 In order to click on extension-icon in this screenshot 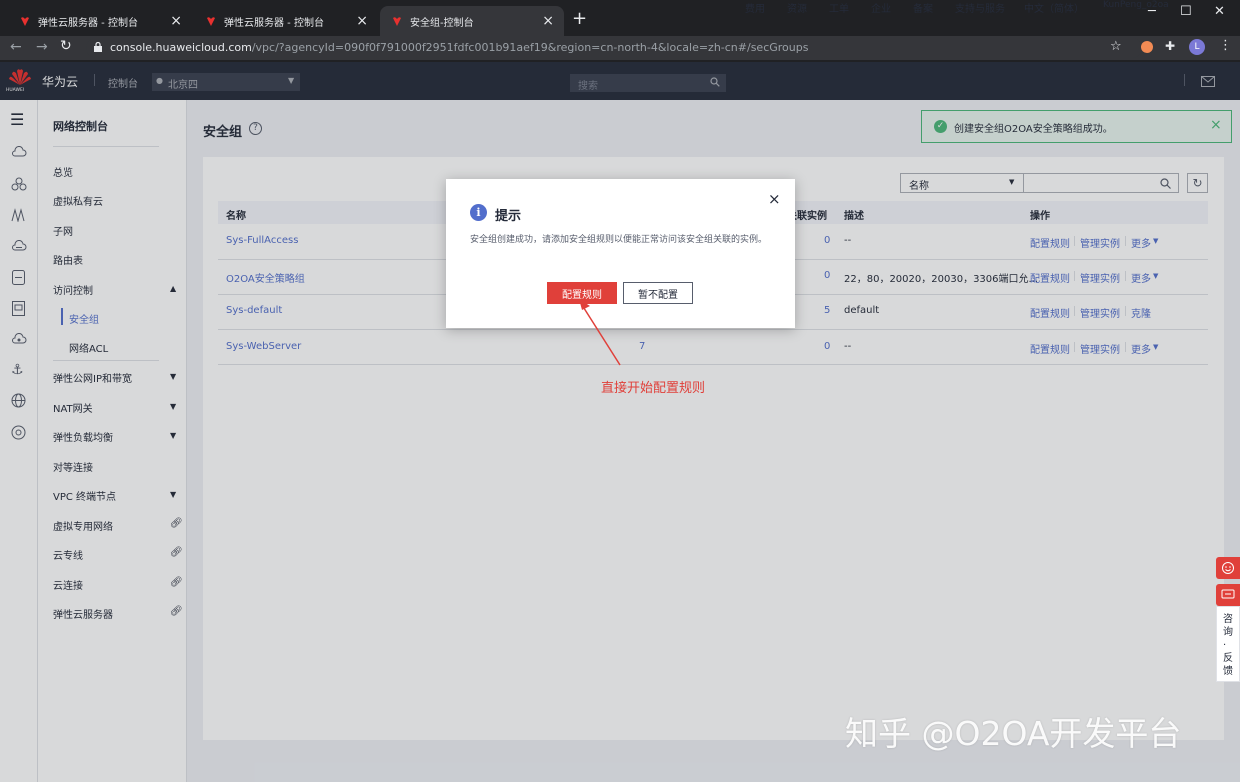, I will do `click(1147, 47)`.